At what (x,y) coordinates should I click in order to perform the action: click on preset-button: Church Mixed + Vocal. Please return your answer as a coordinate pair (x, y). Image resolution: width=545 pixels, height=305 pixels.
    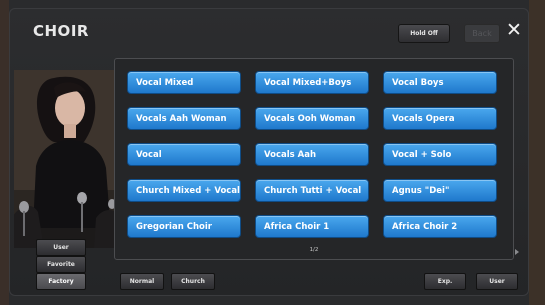
    Looking at the image, I should click on (184, 190).